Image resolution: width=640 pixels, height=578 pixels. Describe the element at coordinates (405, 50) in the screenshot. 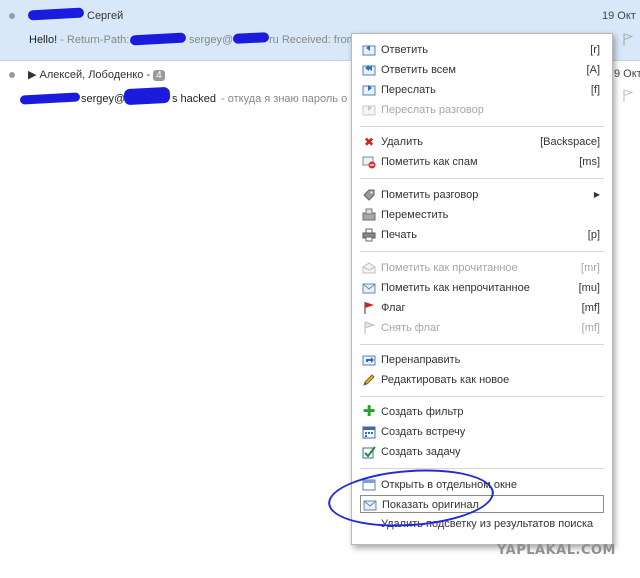

I see `menu-item-label: Ответить` at that location.